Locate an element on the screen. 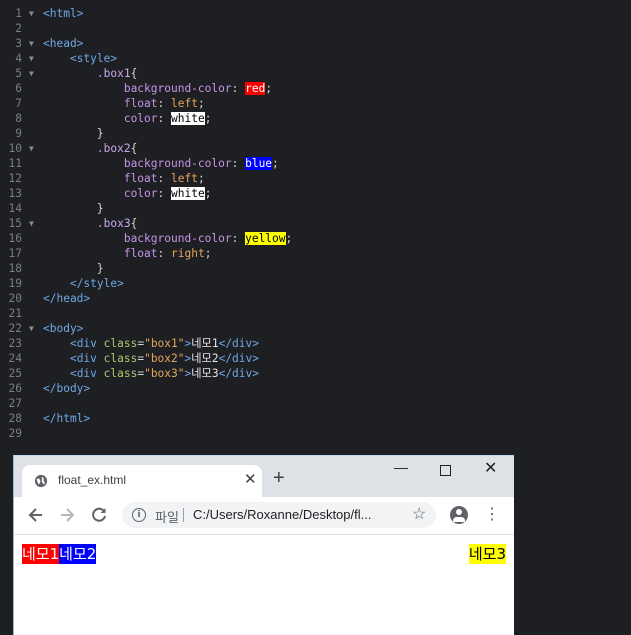  arrow-right-icon is located at coordinates (67, 515).